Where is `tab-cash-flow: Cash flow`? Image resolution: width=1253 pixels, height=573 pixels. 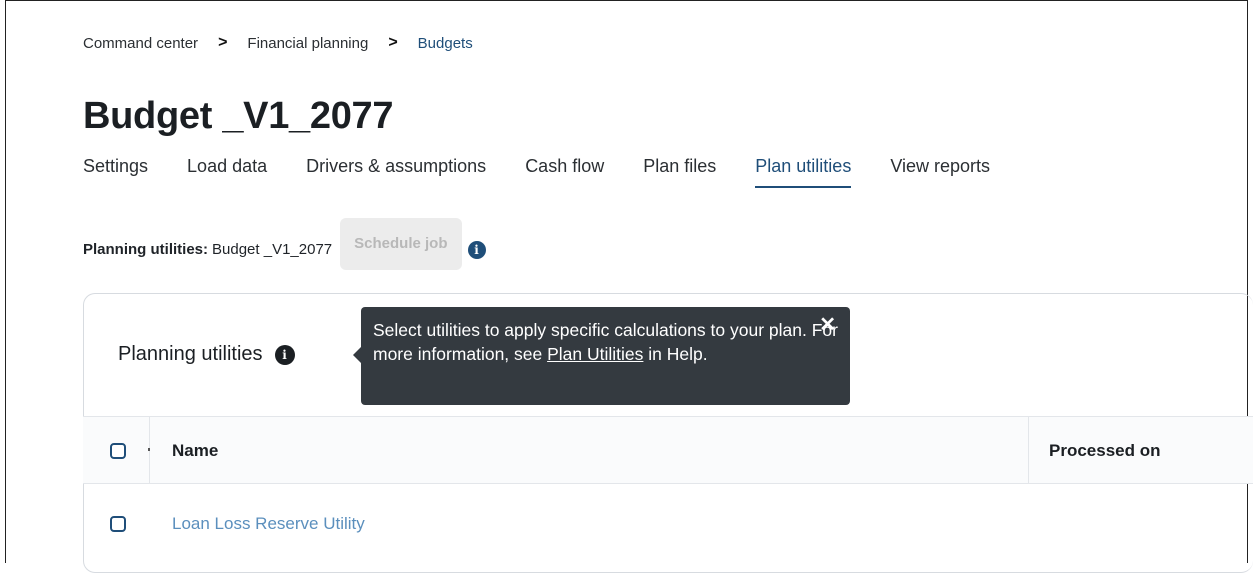
tab-cash-flow: Cash flow is located at coordinates (564, 169).